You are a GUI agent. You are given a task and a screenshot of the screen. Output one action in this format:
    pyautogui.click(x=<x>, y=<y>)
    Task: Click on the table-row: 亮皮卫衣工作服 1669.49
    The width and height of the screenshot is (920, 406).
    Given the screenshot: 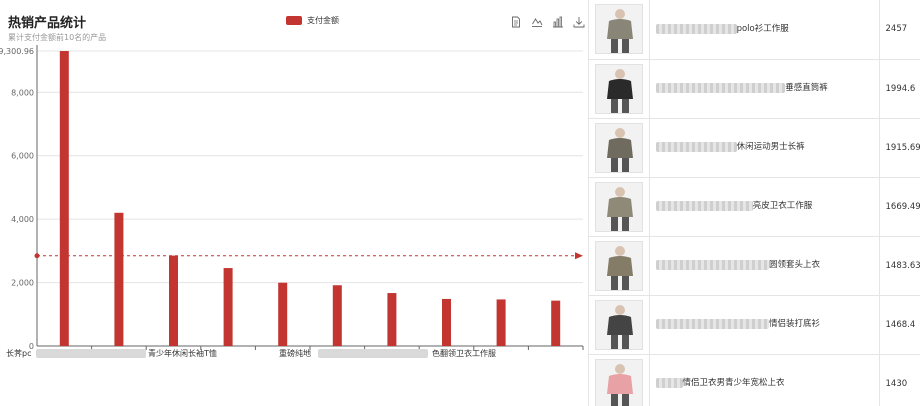 What is the action you would take?
    pyautogui.click(x=754, y=207)
    